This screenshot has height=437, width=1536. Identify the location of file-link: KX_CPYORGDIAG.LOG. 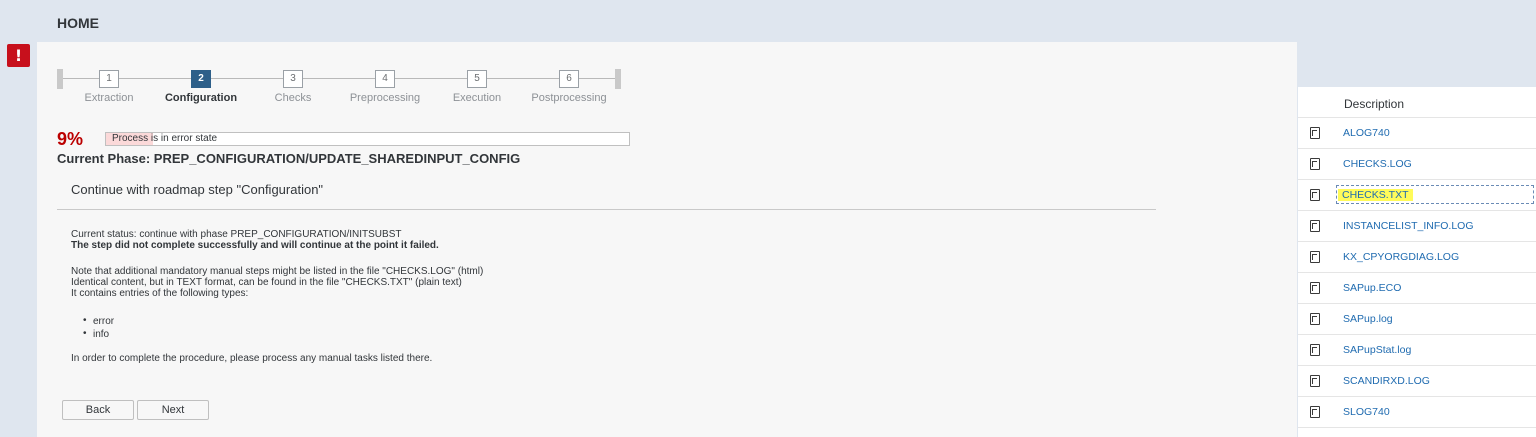
(1401, 257).